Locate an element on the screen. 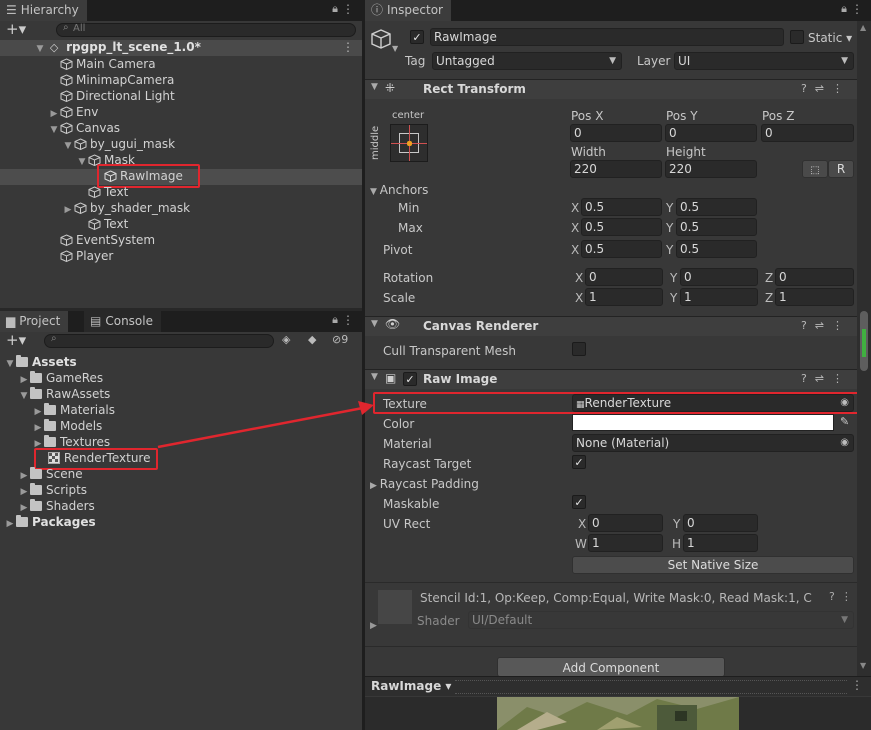 The width and height of the screenshot is (871, 730). anchor-max-y-field: 0.5 is located at coordinates (716, 227).